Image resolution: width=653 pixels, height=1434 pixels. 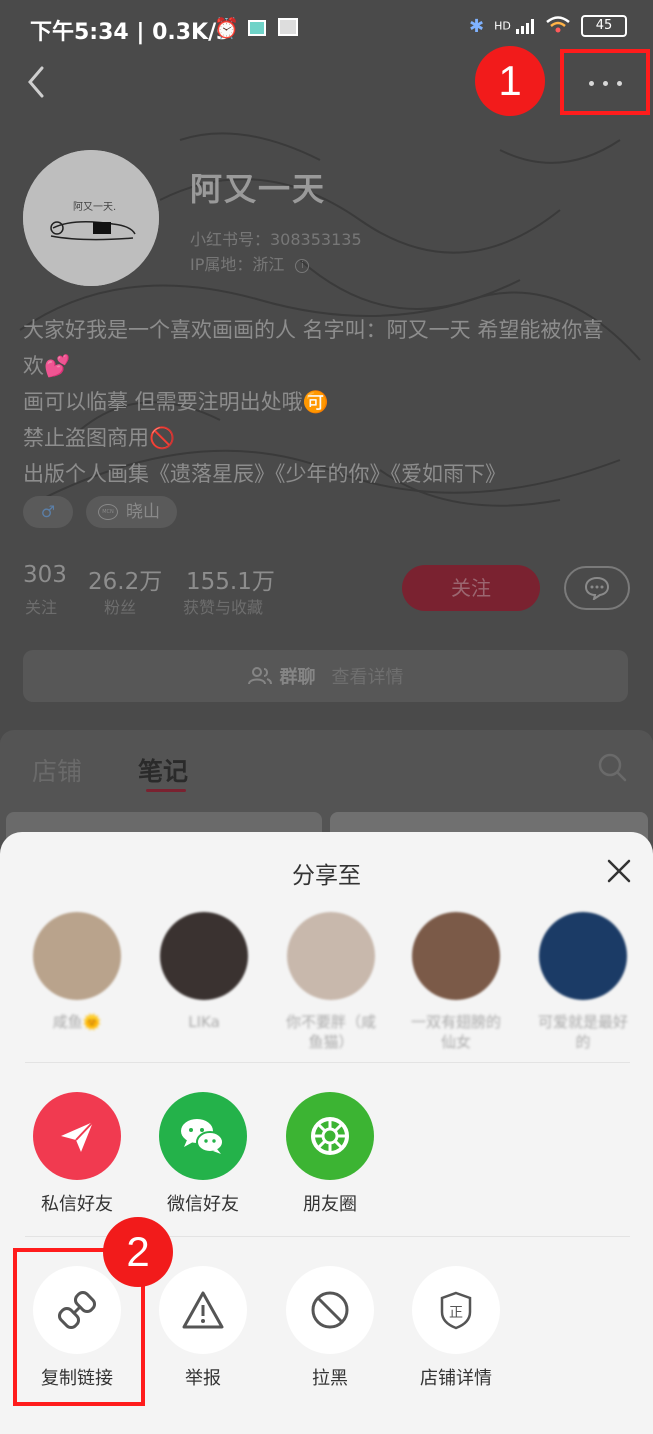 I want to click on battery-level: 45, so click(x=604, y=25).